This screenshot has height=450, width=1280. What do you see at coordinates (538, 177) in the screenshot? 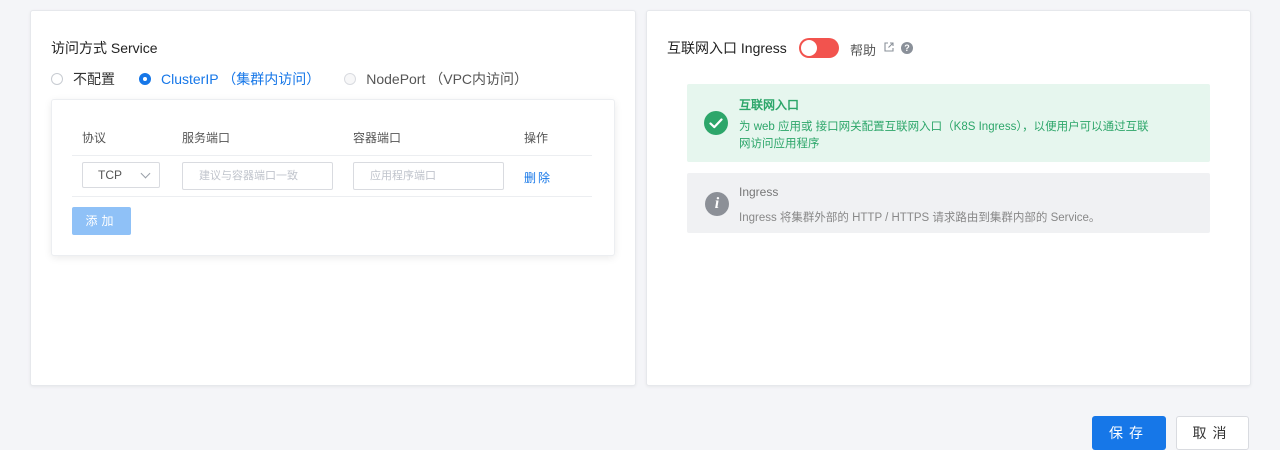
I see `delete-row-link: 删除` at bounding box center [538, 177].